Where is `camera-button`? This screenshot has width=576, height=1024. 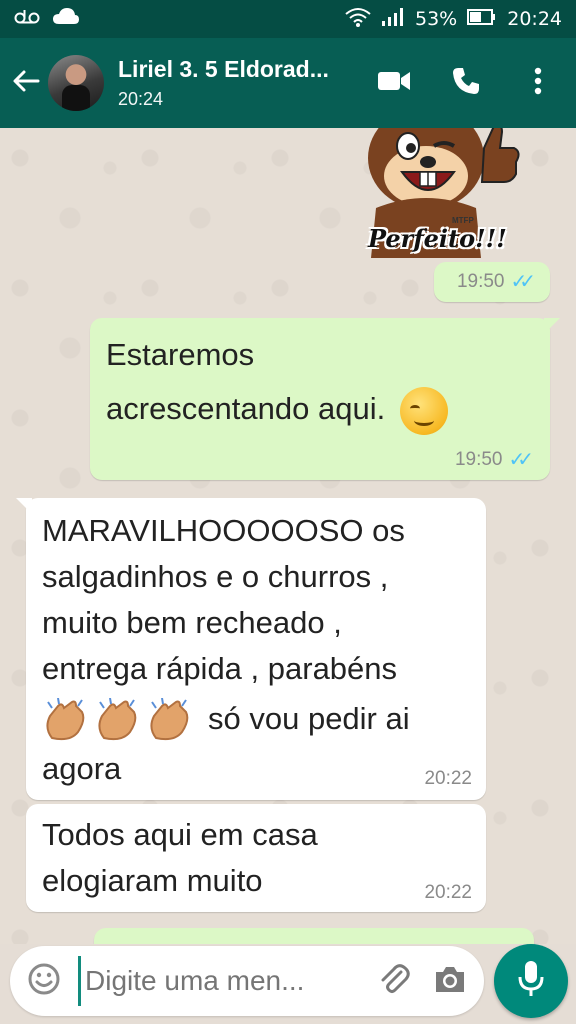
camera-button is located at coordinates (450, 981).